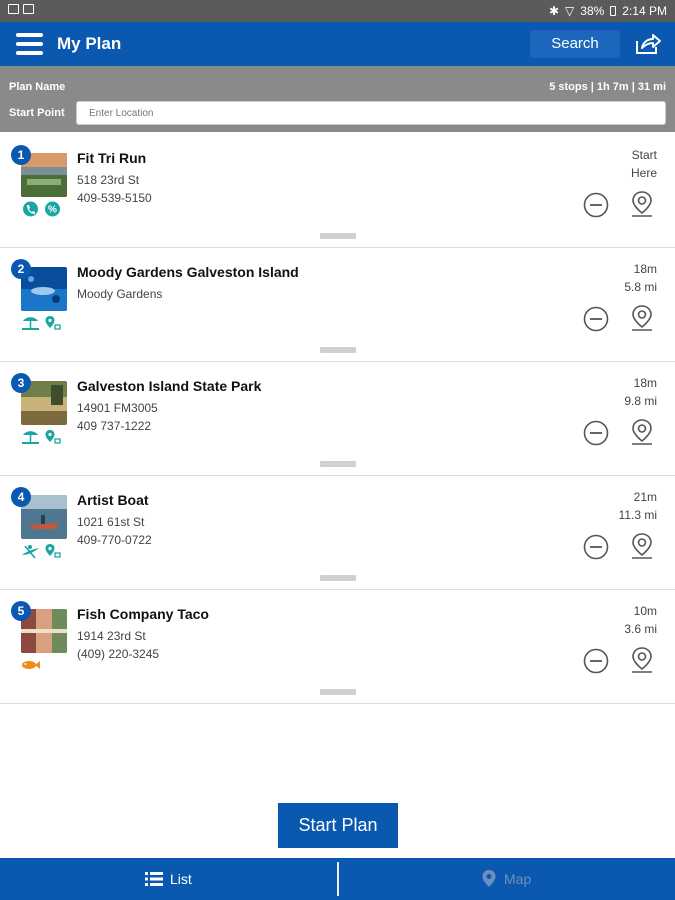  Describe the element at coordinates (169, 386) in the screenshot. I see `stop-name: Galveston Island State Park` at that location.